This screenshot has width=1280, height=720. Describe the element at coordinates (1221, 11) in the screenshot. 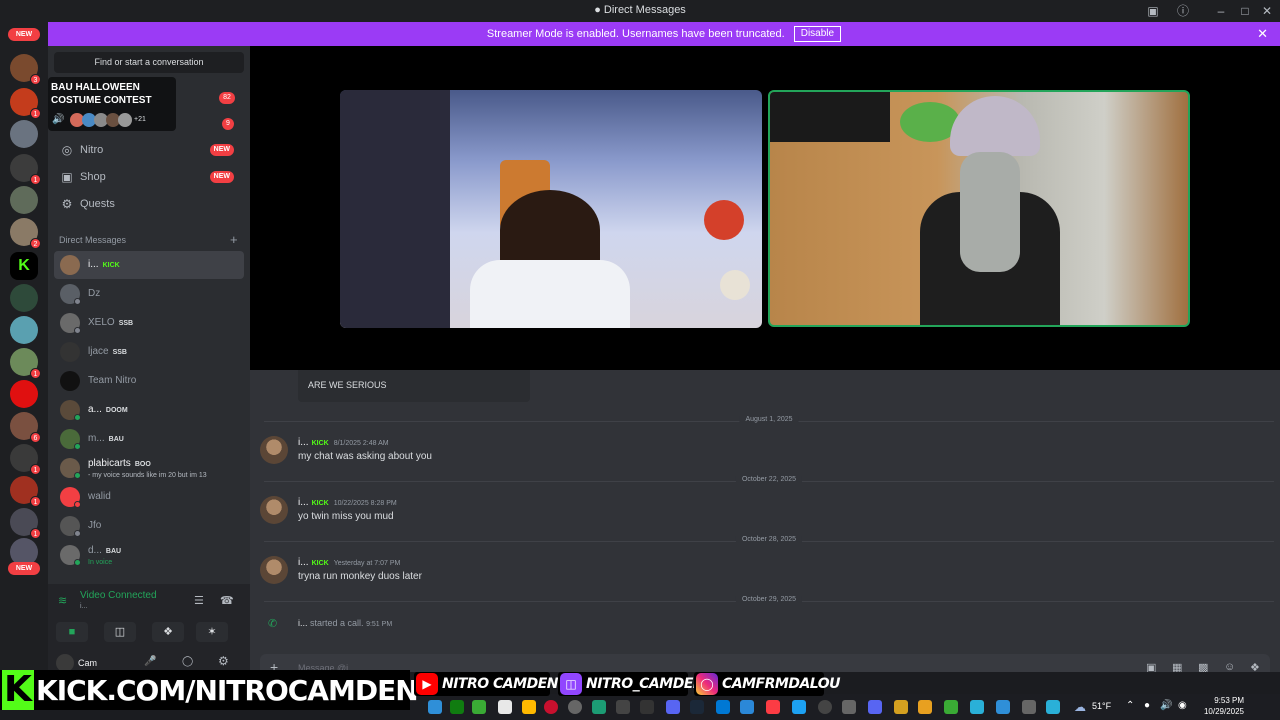

I see `minimize-button: –` at that location.